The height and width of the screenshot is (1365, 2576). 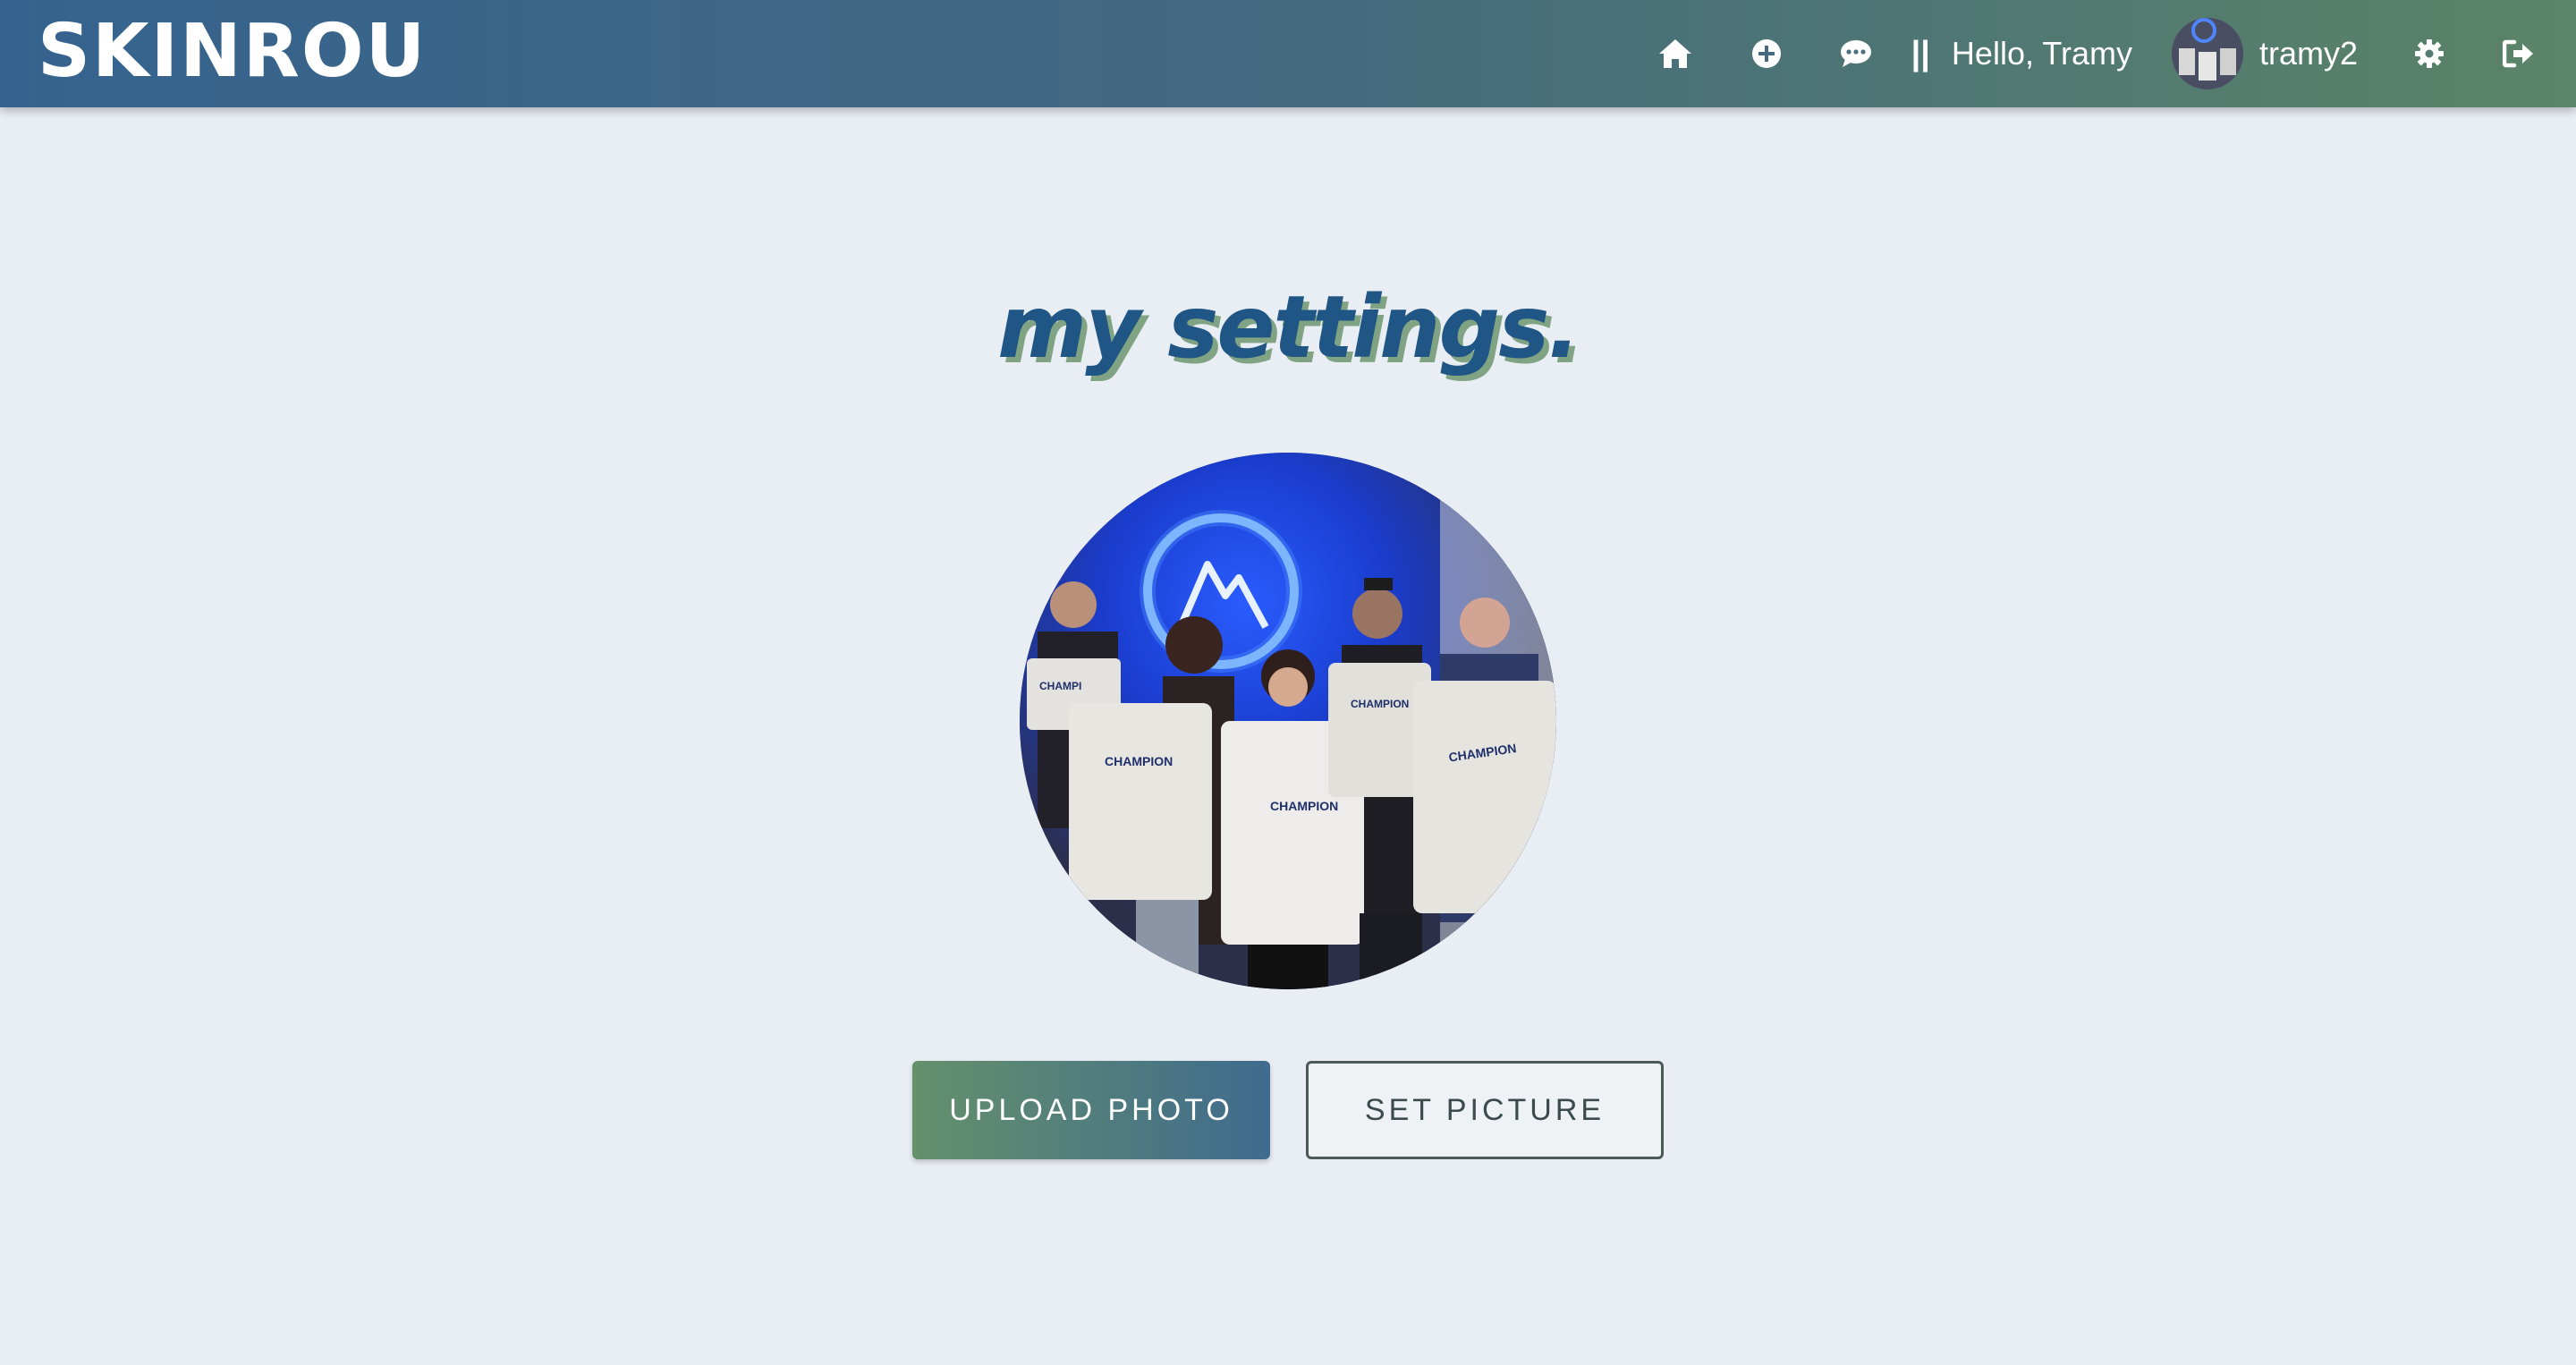 I want to click on greeting-text: Hello, Tramy, so click(x=2041, y=53).